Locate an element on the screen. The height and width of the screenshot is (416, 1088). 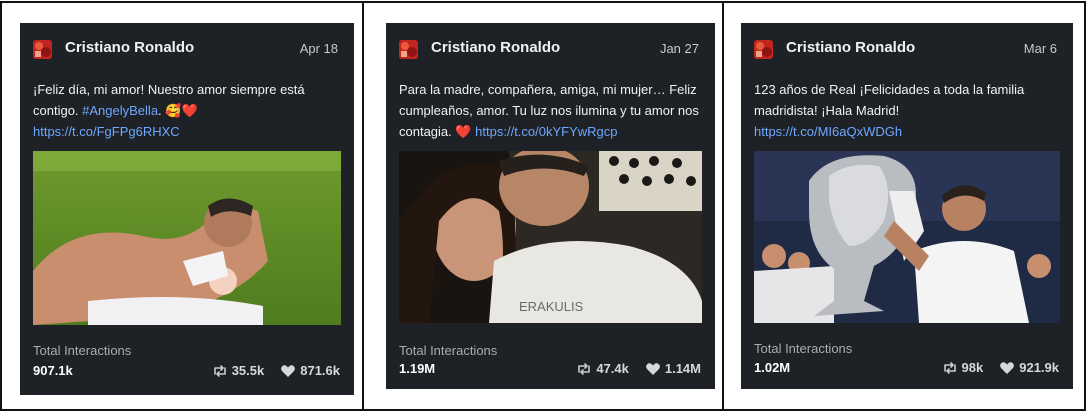
post-link: https://t.co/MI6aQxWDGh is located at coordinates (828, 131).